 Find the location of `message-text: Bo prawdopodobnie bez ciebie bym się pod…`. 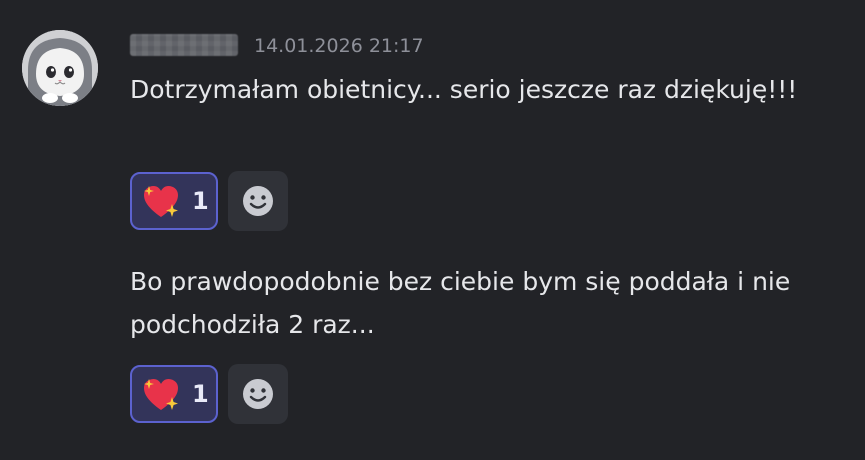

message-text: Bo prawdopodobnie bez ciebie bym się pod… is located at coordinates (460, 303).